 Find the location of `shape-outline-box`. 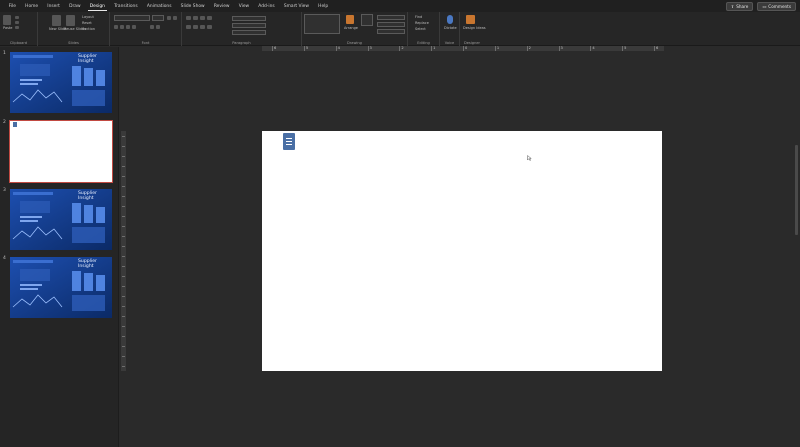

shape-outline-box is located at coordinates (391, 24).